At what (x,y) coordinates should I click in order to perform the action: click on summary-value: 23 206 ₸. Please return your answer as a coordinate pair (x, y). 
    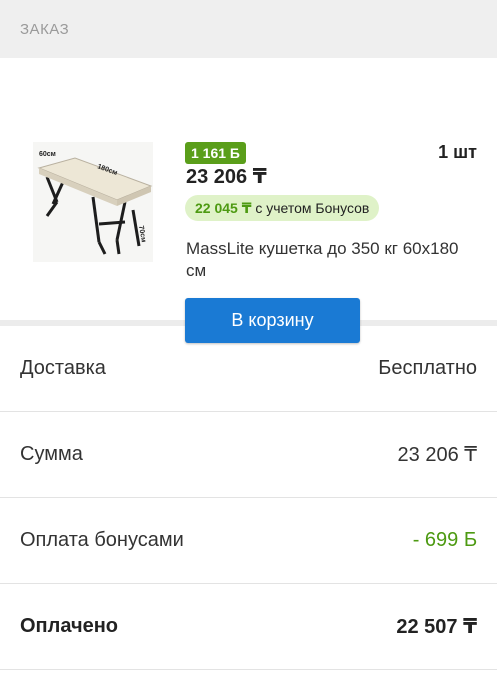
    Looking at the image, I should click on (437, 455).